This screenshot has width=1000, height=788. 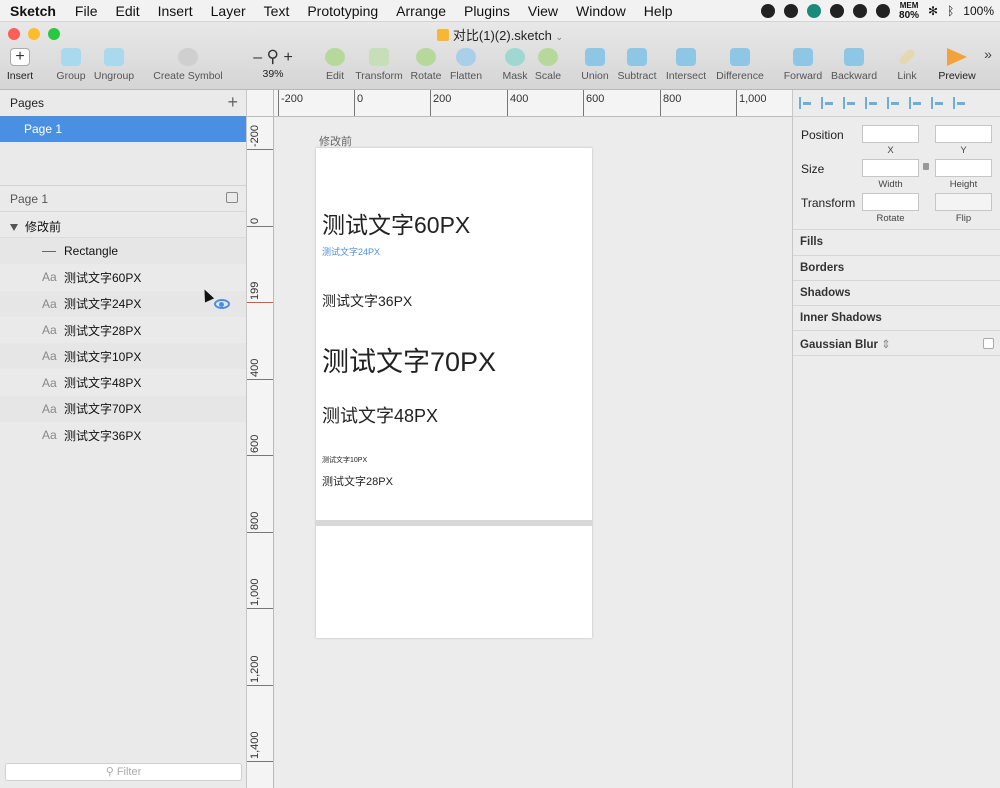 I want to click on wechat-icon, so click(x=837, y=11).